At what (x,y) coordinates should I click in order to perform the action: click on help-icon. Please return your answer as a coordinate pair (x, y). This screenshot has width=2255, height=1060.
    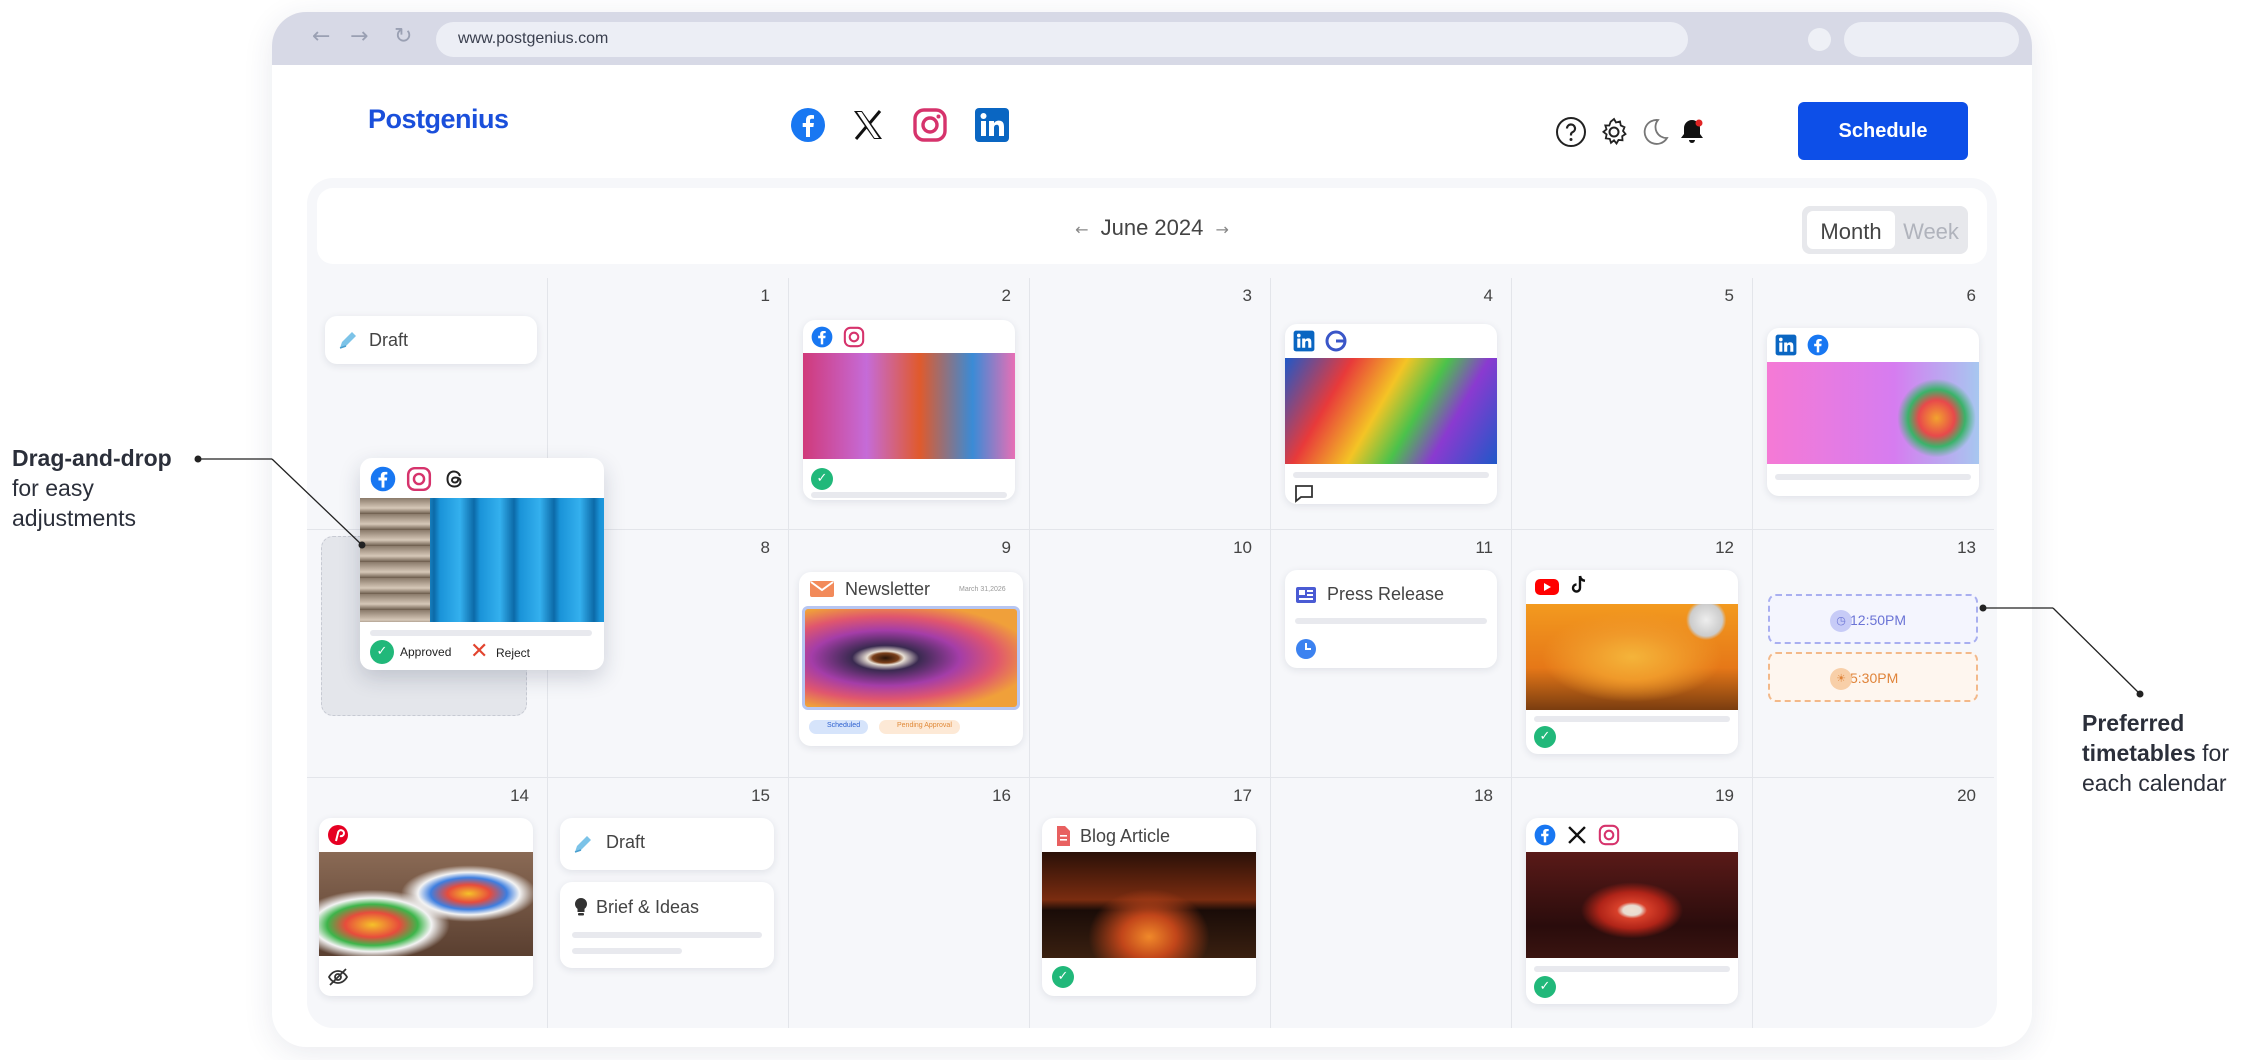
    Looking at the image, I should click on (1571, 132).